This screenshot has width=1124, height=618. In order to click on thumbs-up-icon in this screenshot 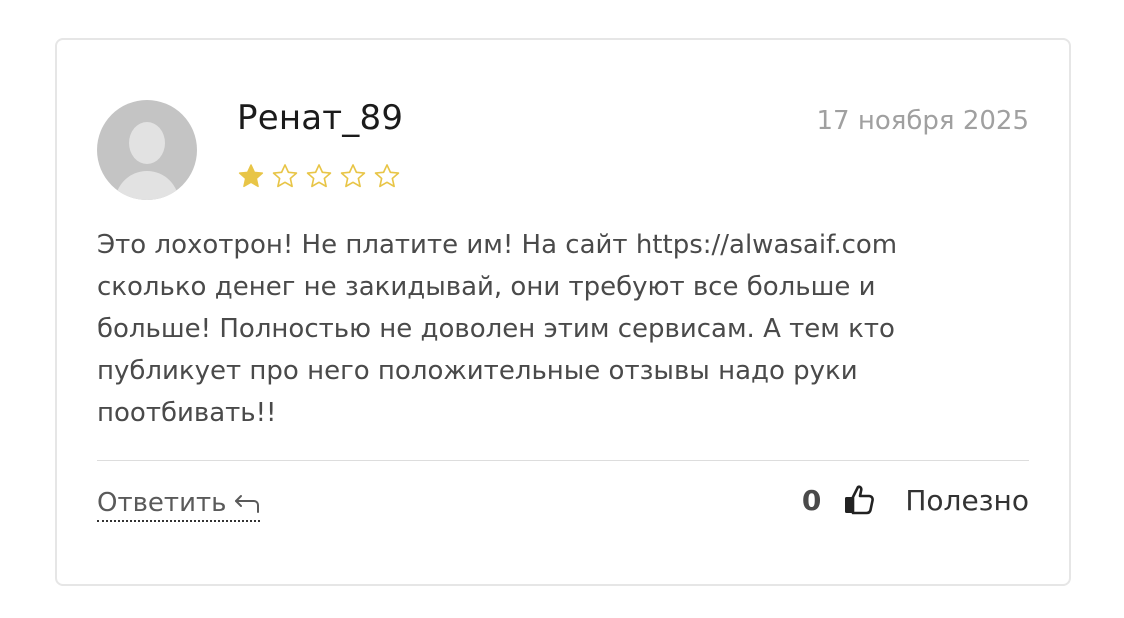, I will do `click(859, 500)`.